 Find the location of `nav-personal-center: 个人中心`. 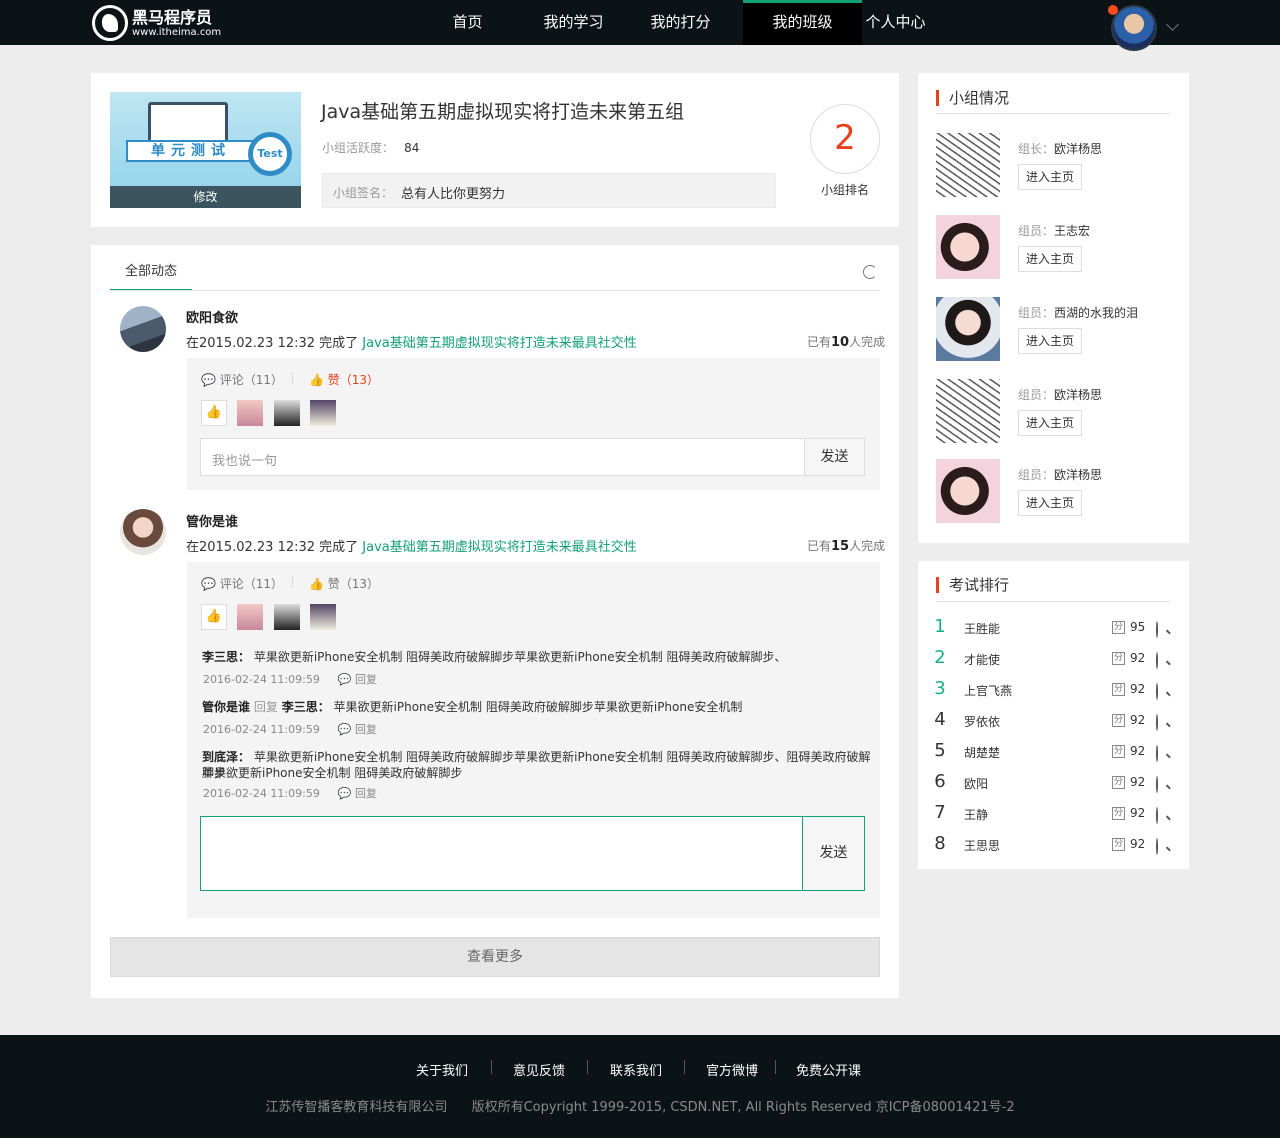

nav-personal-center: 个人中心 is located at coordinates (895, 22).